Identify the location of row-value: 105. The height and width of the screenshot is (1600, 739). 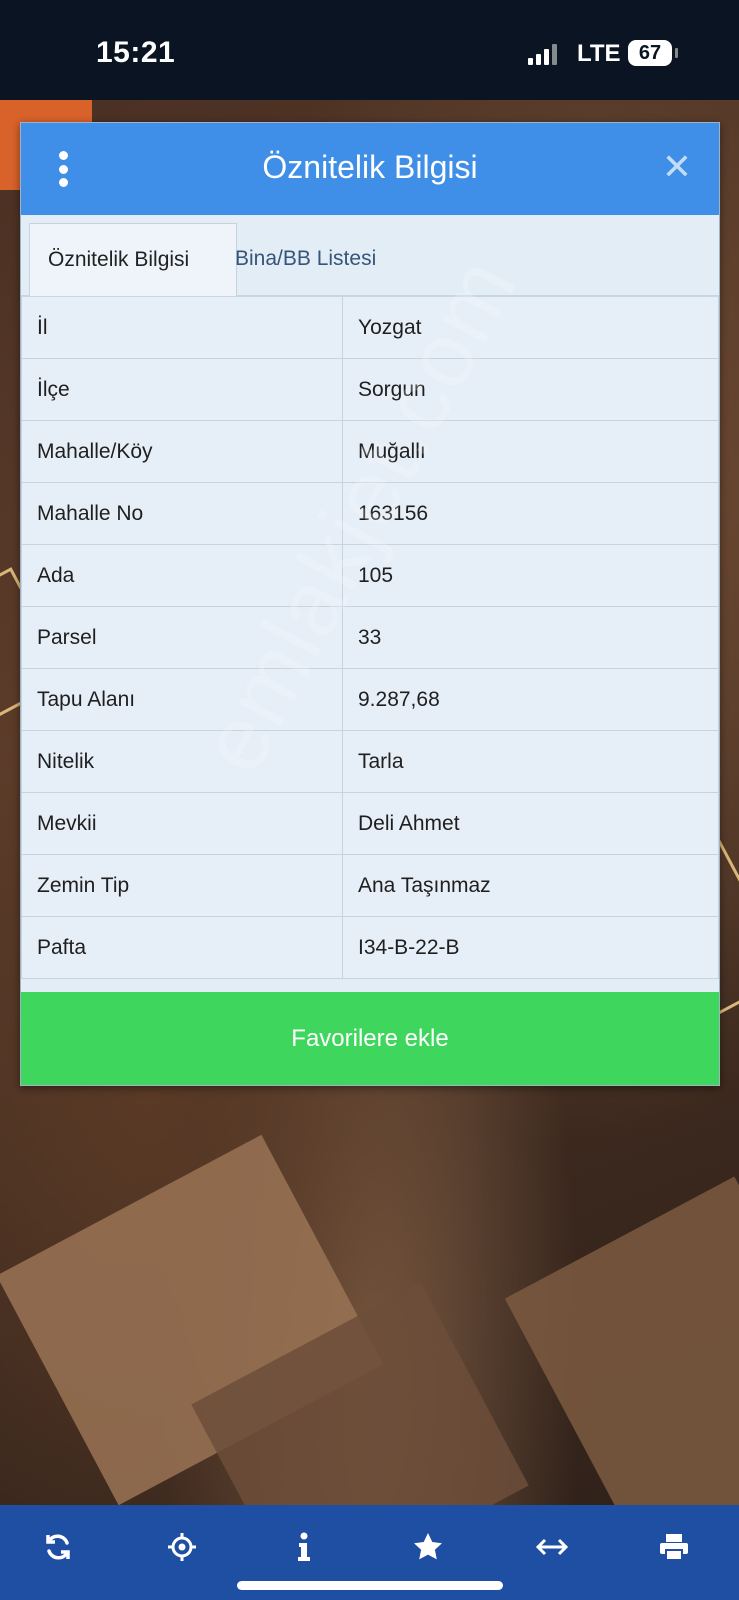
(530, 575).